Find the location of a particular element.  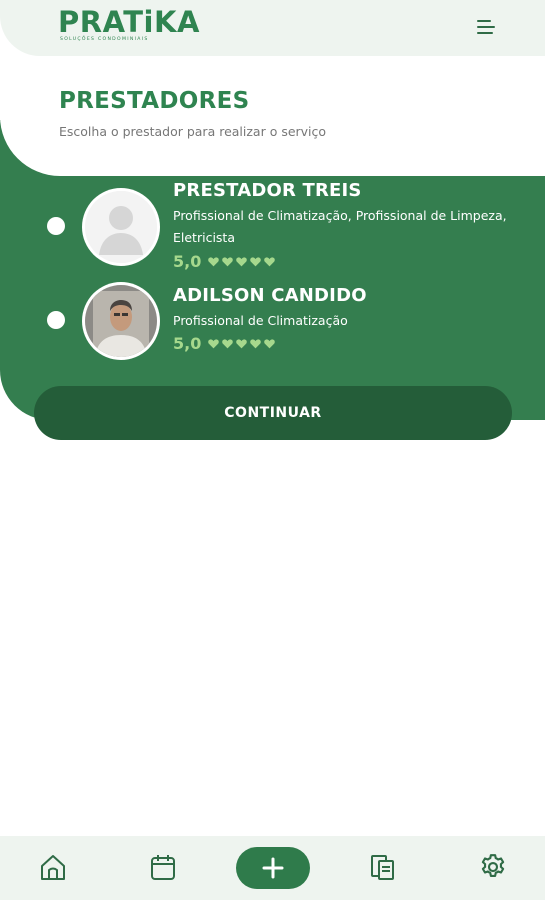

plus-icon is located at coordinates (273, 868).